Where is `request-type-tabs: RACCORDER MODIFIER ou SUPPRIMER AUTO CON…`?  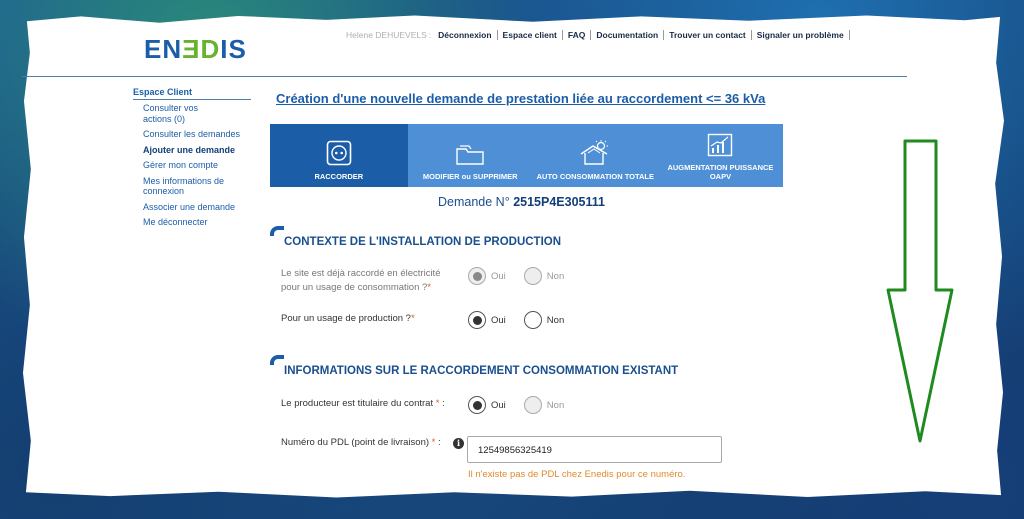 request-type-tabs: RACCORDER MODIFIER ou SUPPRIMER AUTO CON… is located at coordinates (526, 155).